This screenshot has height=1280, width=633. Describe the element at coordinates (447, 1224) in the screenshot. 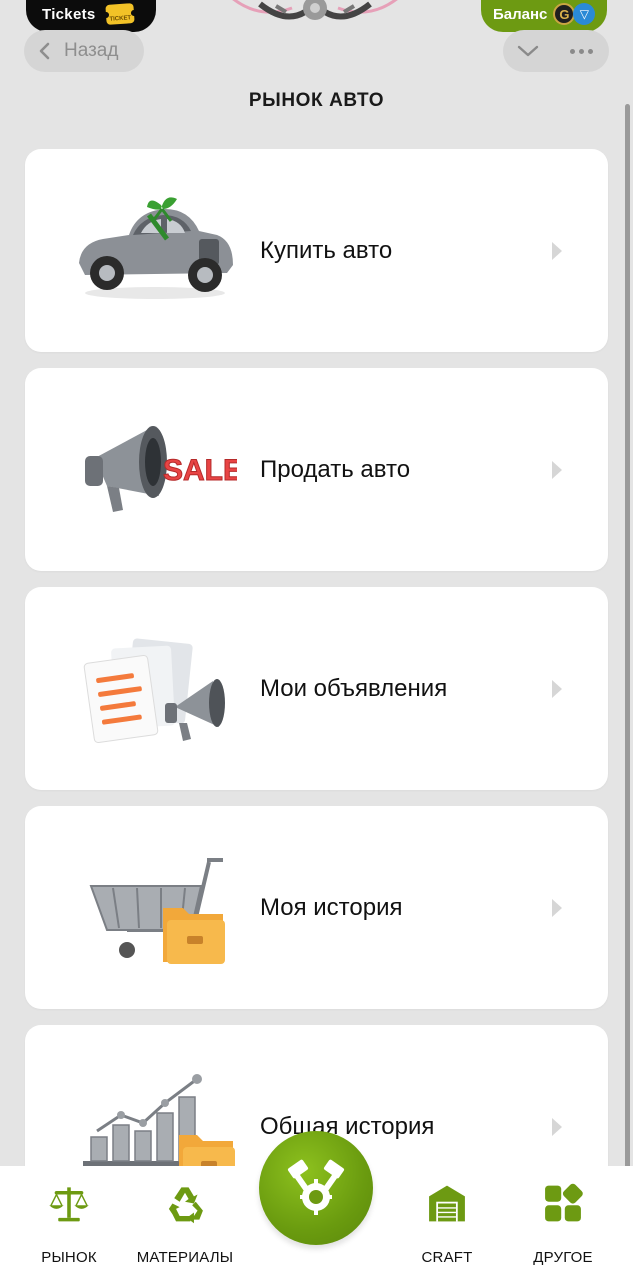

I see `tab-craft: CRAFT` at that location.